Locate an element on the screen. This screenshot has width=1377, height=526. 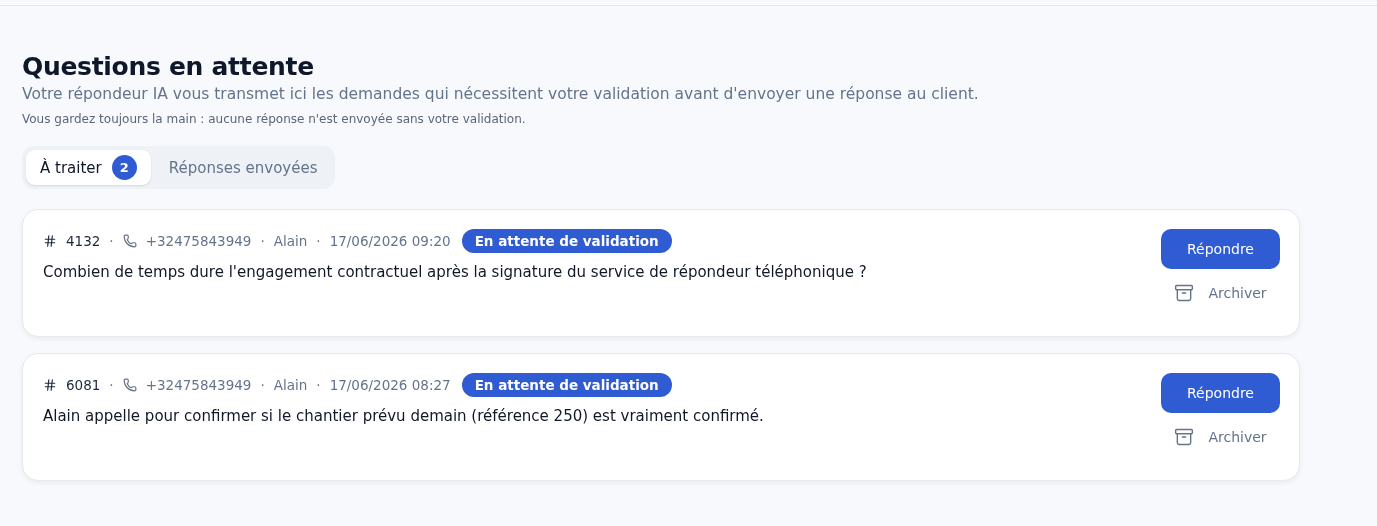
tab: À traiter 2 is located at coordinates (88, 167).